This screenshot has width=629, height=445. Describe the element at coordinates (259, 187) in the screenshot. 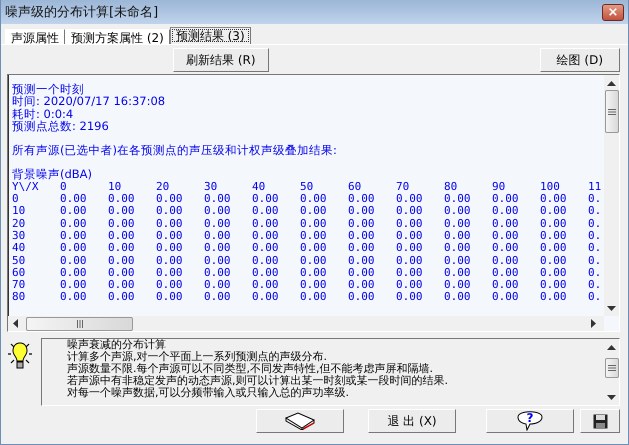

I see `column-header: 40` at that location.